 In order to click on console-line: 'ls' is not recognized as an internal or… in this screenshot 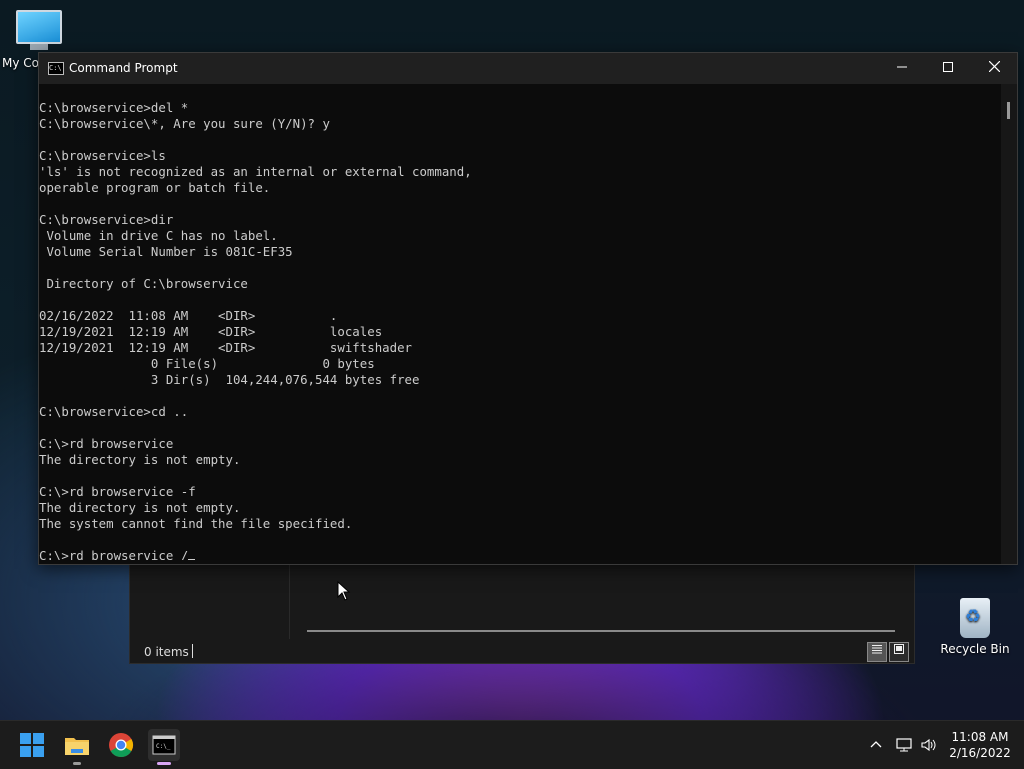, I will do `click(255, 171)`.